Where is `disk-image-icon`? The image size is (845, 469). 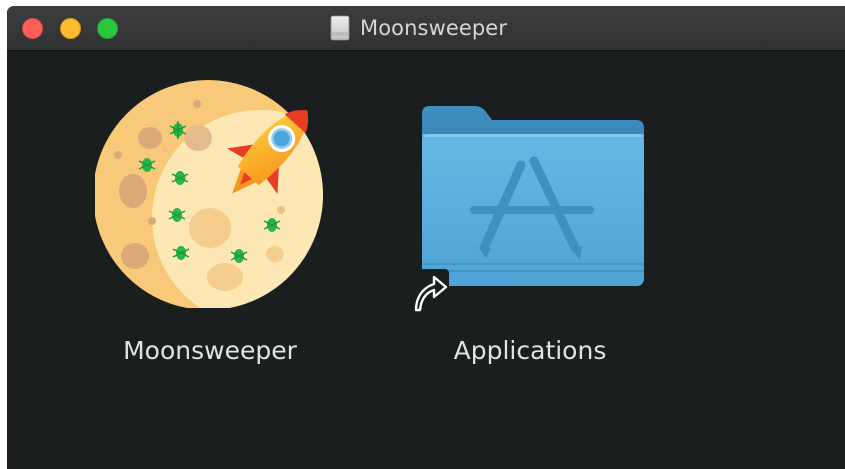
disk-image-icon is located at coordinates (340, 28).